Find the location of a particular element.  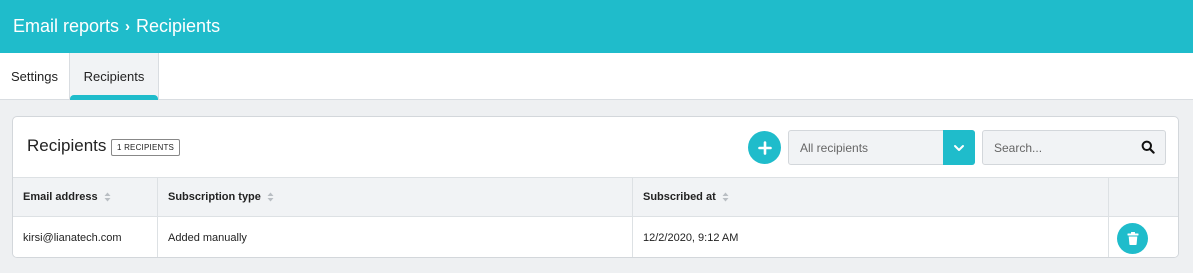

tab-settings: Settings is located at coordinates (34, 76).